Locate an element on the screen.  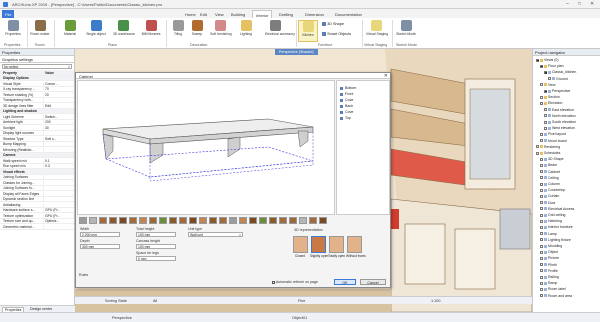
navigator-item: Room and area is located at coordinates (556, 296).